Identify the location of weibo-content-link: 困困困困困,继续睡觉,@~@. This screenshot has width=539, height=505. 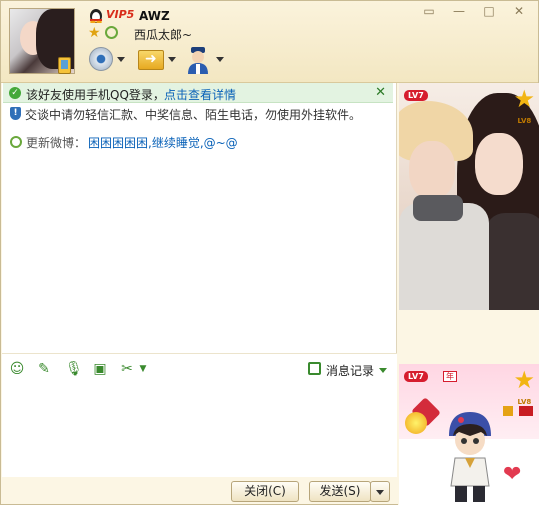
(163, 142).